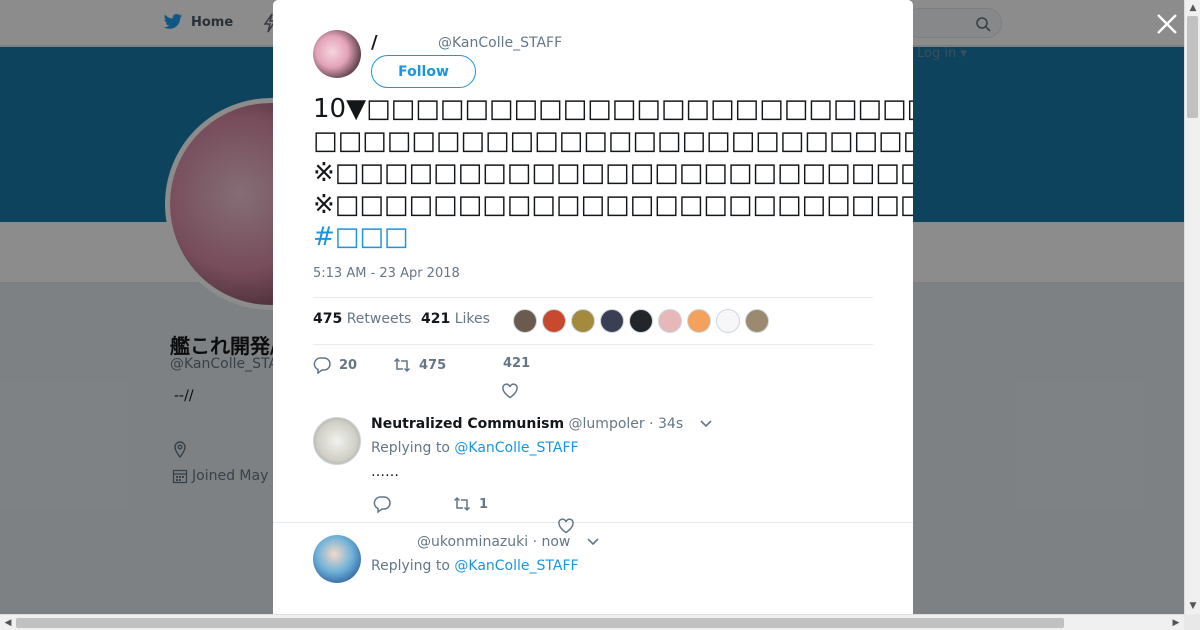  I want to click on likes-count: 421, so click(436, 319).